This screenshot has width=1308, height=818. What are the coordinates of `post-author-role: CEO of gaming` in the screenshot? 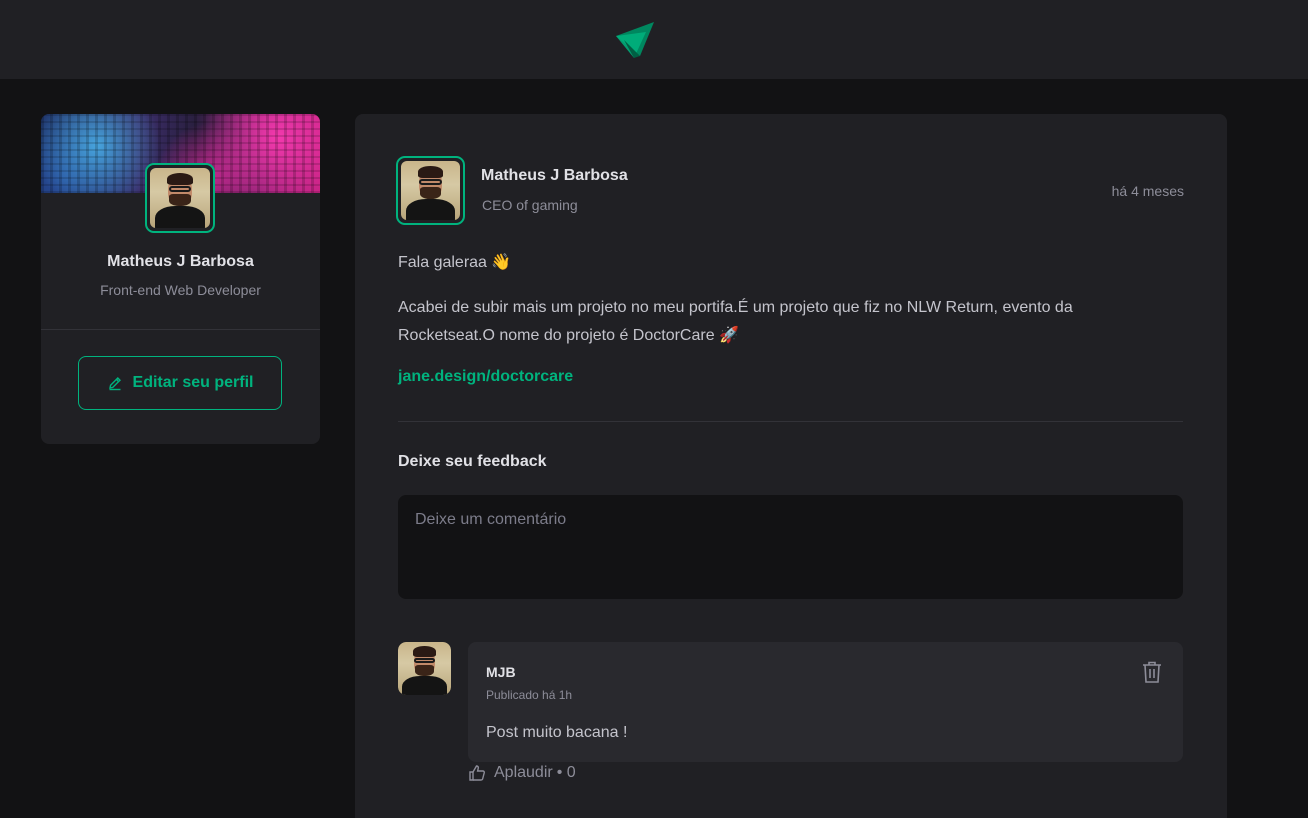 It's located at (530, 205).